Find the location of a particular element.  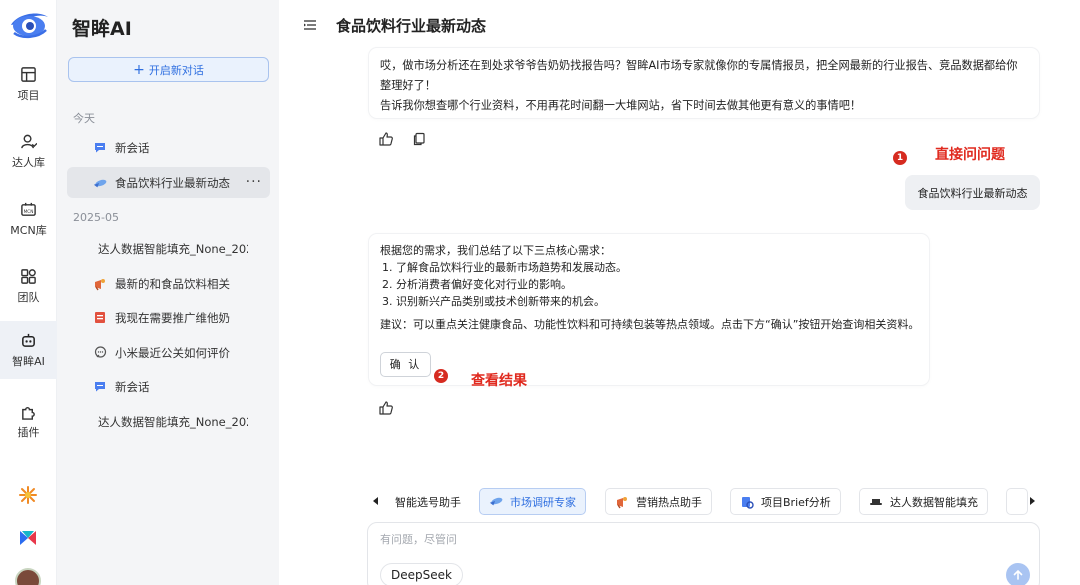

session-title: 小米最近公关如何评价 is located at coordinates (172, 352).